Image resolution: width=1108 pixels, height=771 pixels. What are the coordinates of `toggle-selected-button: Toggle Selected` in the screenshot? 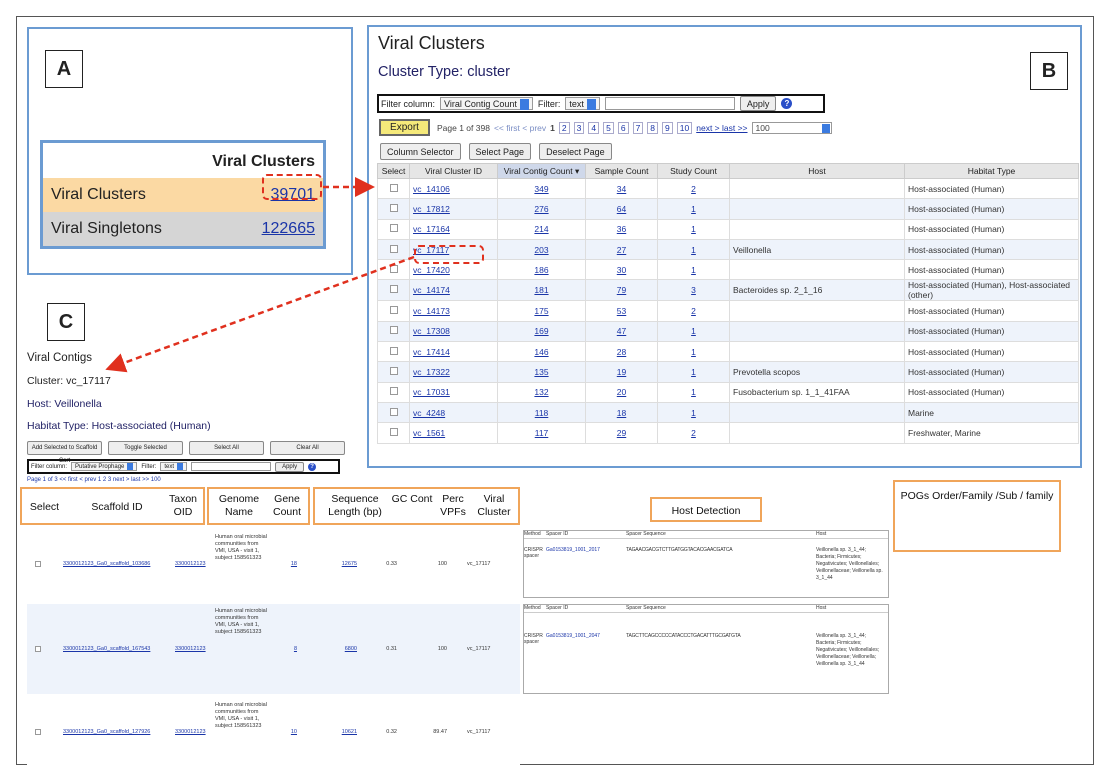 It's located at (145, 448).